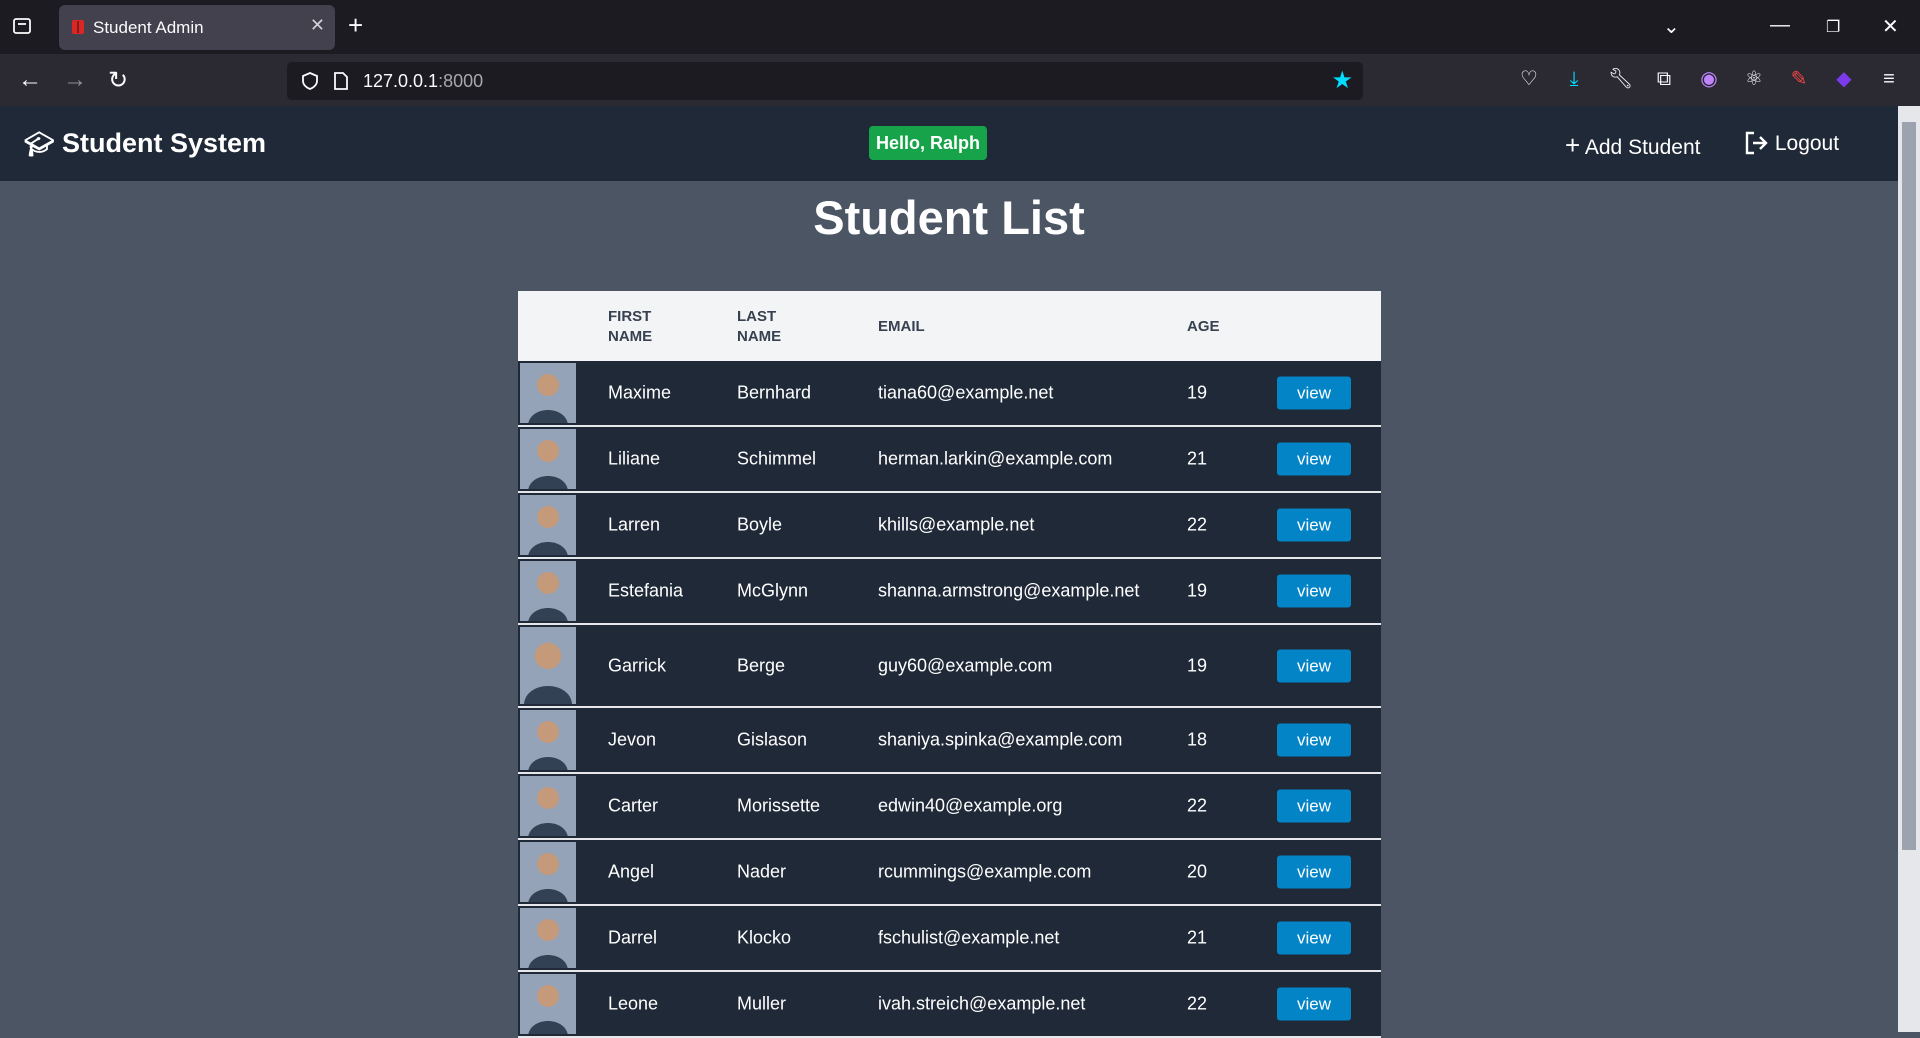 This screenshot has height=1038, width=1920. I want to click on url-host: 127.0.0.1, so click(401, 81).